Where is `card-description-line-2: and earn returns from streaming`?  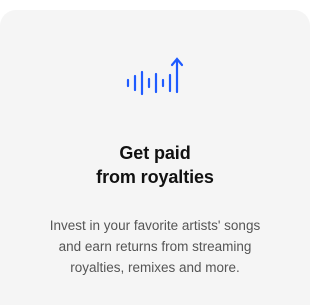
card-description-line-2: and earn returns from streaming is located at coordinates (155, 246).